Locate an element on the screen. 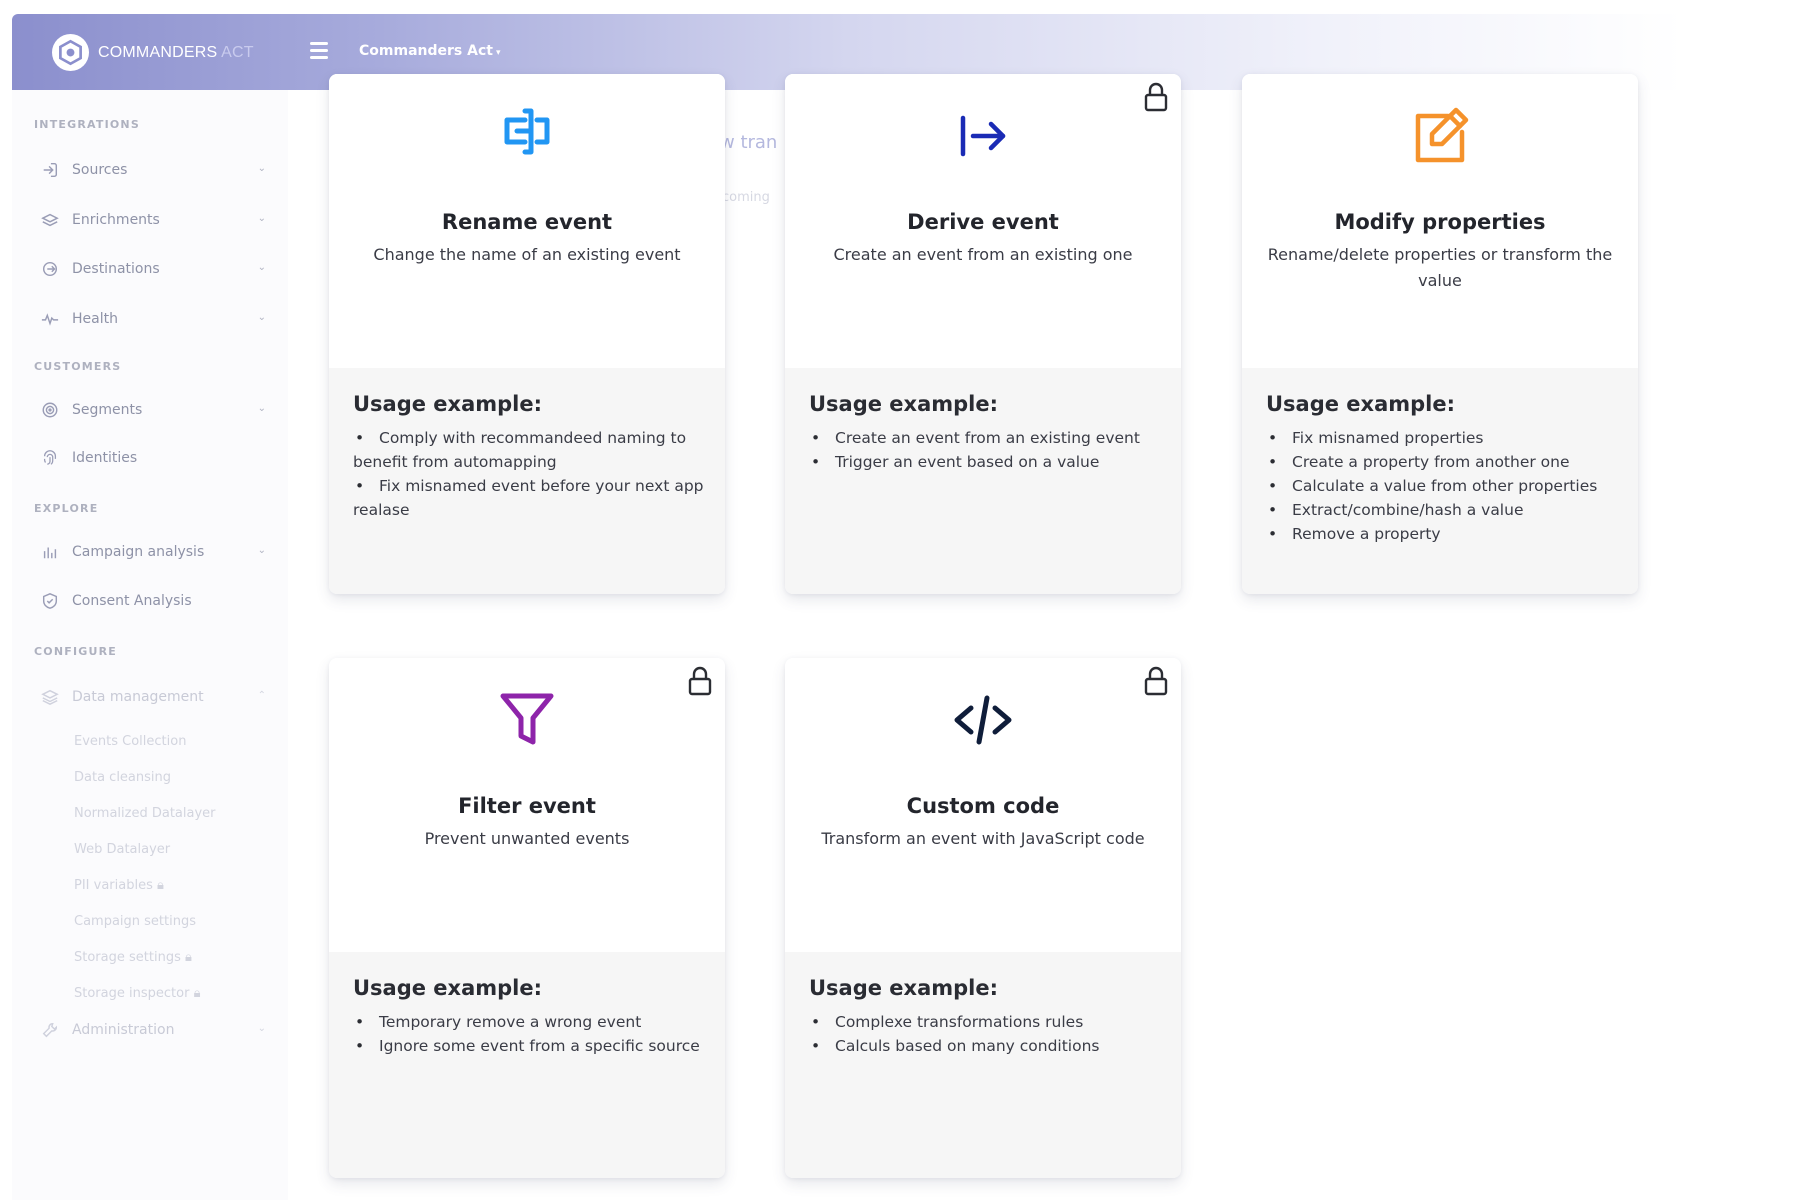 Image resolution: width=1800 pixels, height=1200 pixels. sidebar-subitem-pii-variables: PII variables 🔒︎ is located at coordinates (119, 885).